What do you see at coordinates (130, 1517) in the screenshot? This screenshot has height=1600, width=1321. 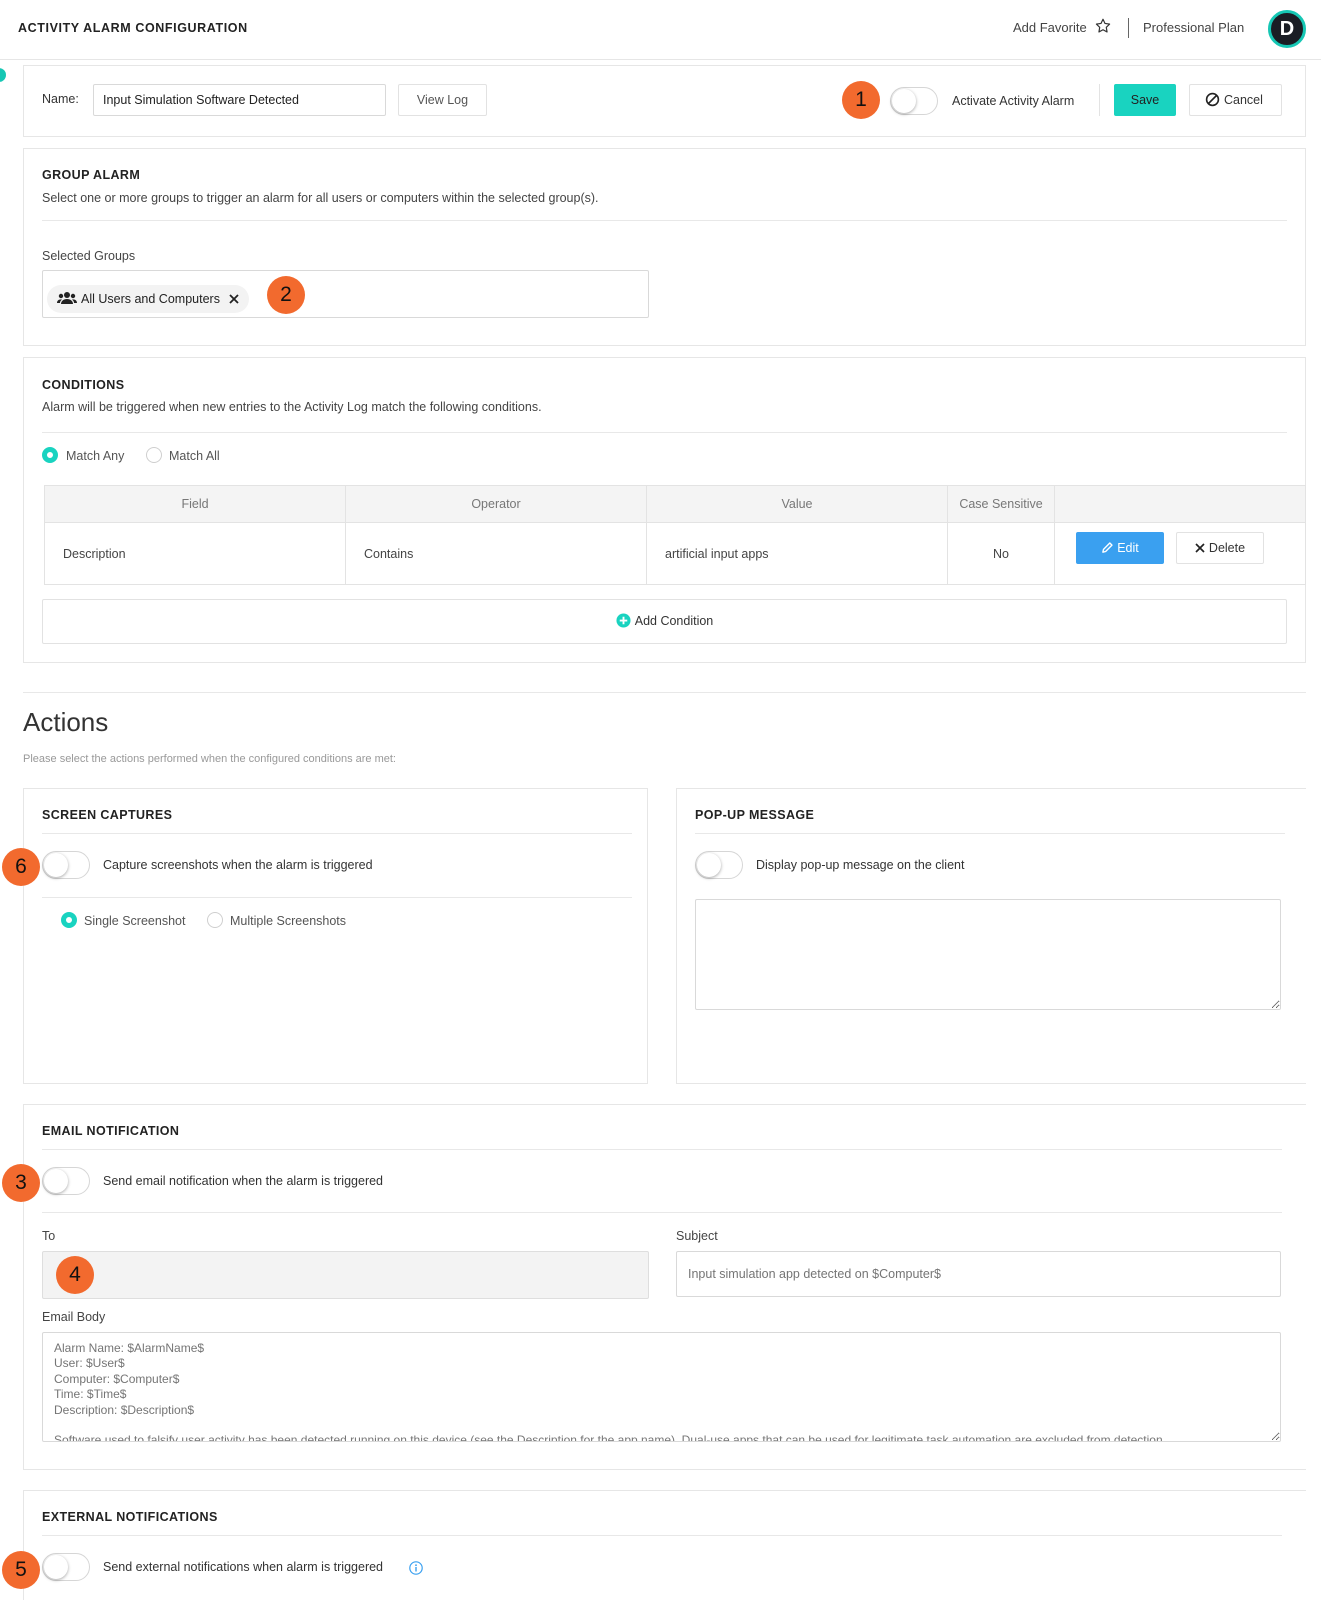 I see `external-notifications-title: EXTERNAL NOTIFICATIONS` at bounding box center [130, 1517].